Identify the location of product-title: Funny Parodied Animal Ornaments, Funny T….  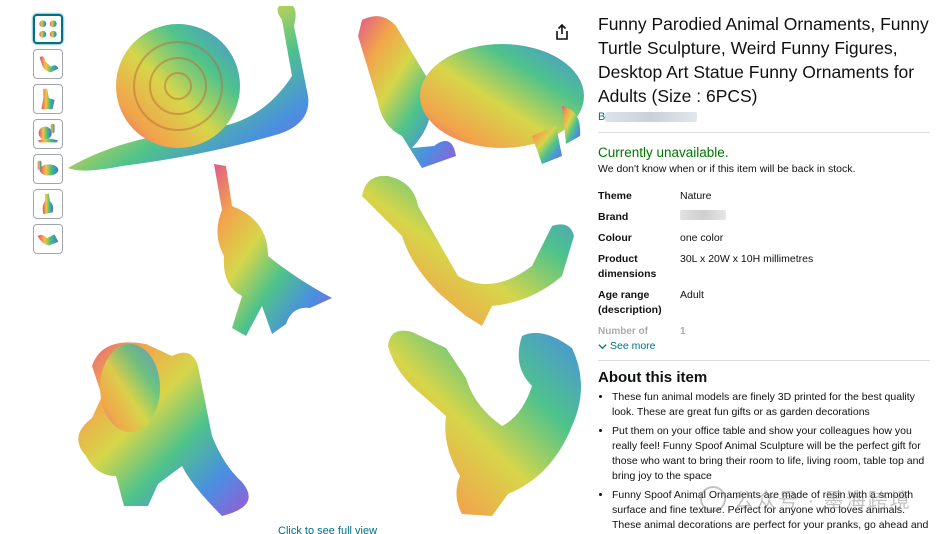
(763, 60).